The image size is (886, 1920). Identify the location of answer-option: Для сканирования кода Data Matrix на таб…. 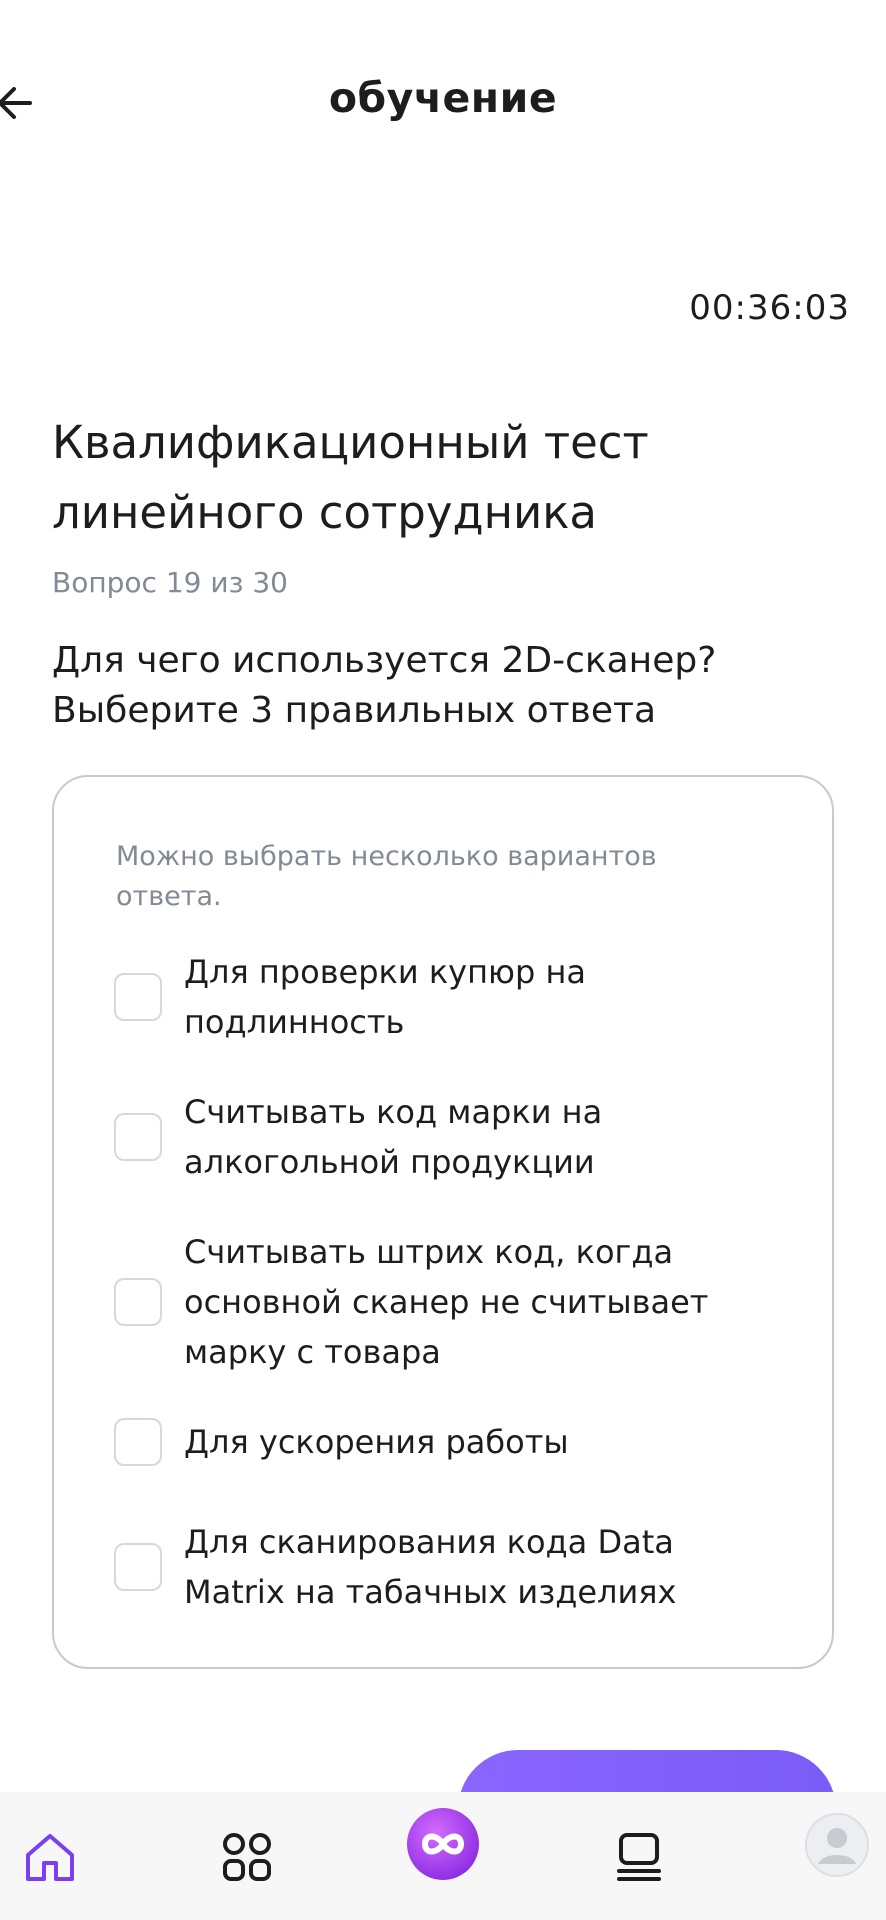
(439, 1567).